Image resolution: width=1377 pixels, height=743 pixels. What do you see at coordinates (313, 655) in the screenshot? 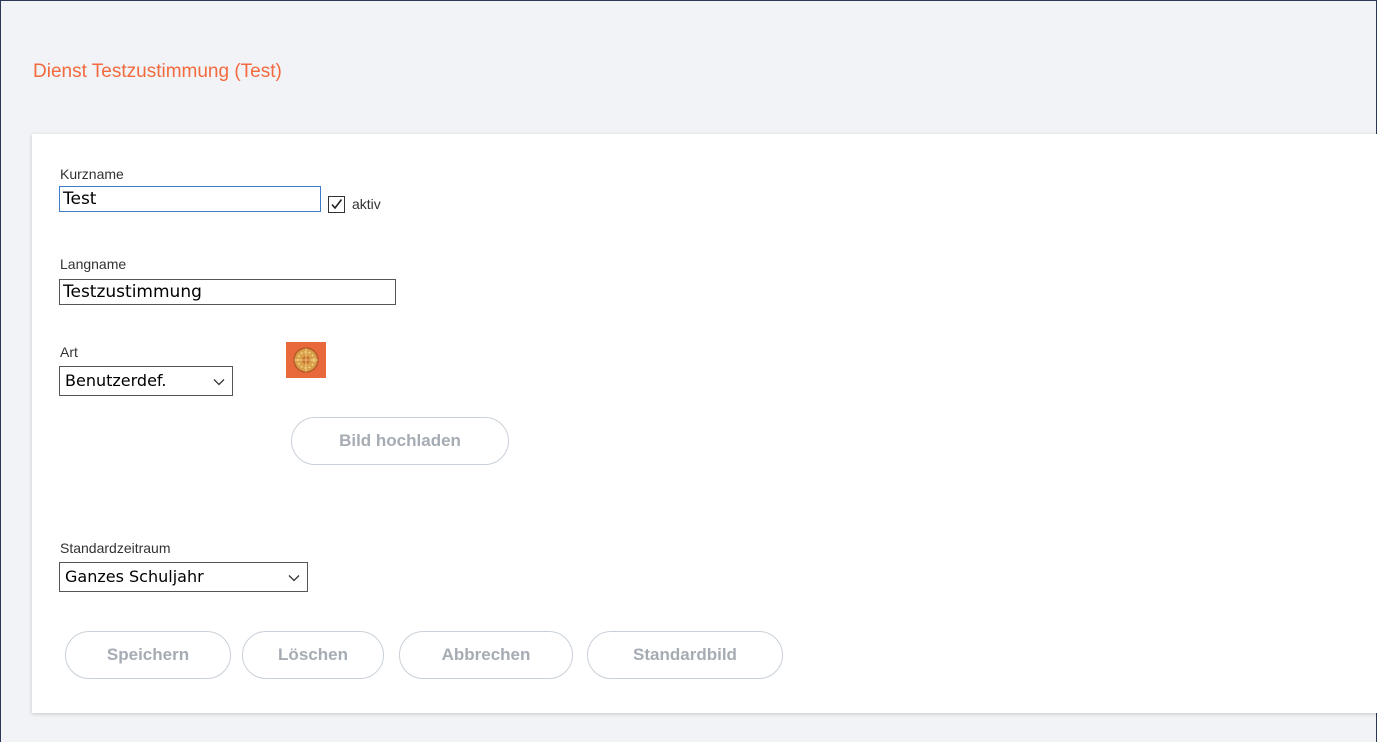
I see `delete-button: Löschen` at bounding box center [313, 655].